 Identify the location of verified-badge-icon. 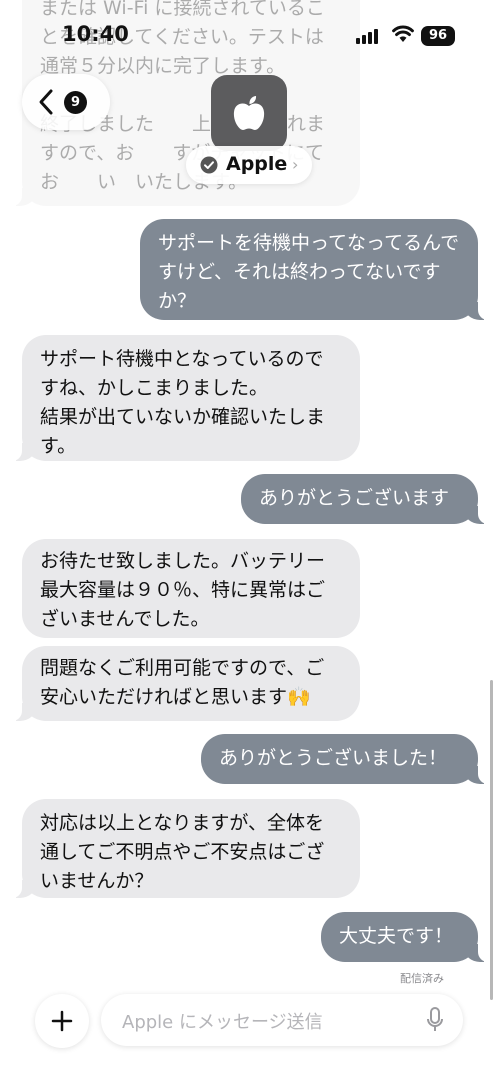
(209, 165).